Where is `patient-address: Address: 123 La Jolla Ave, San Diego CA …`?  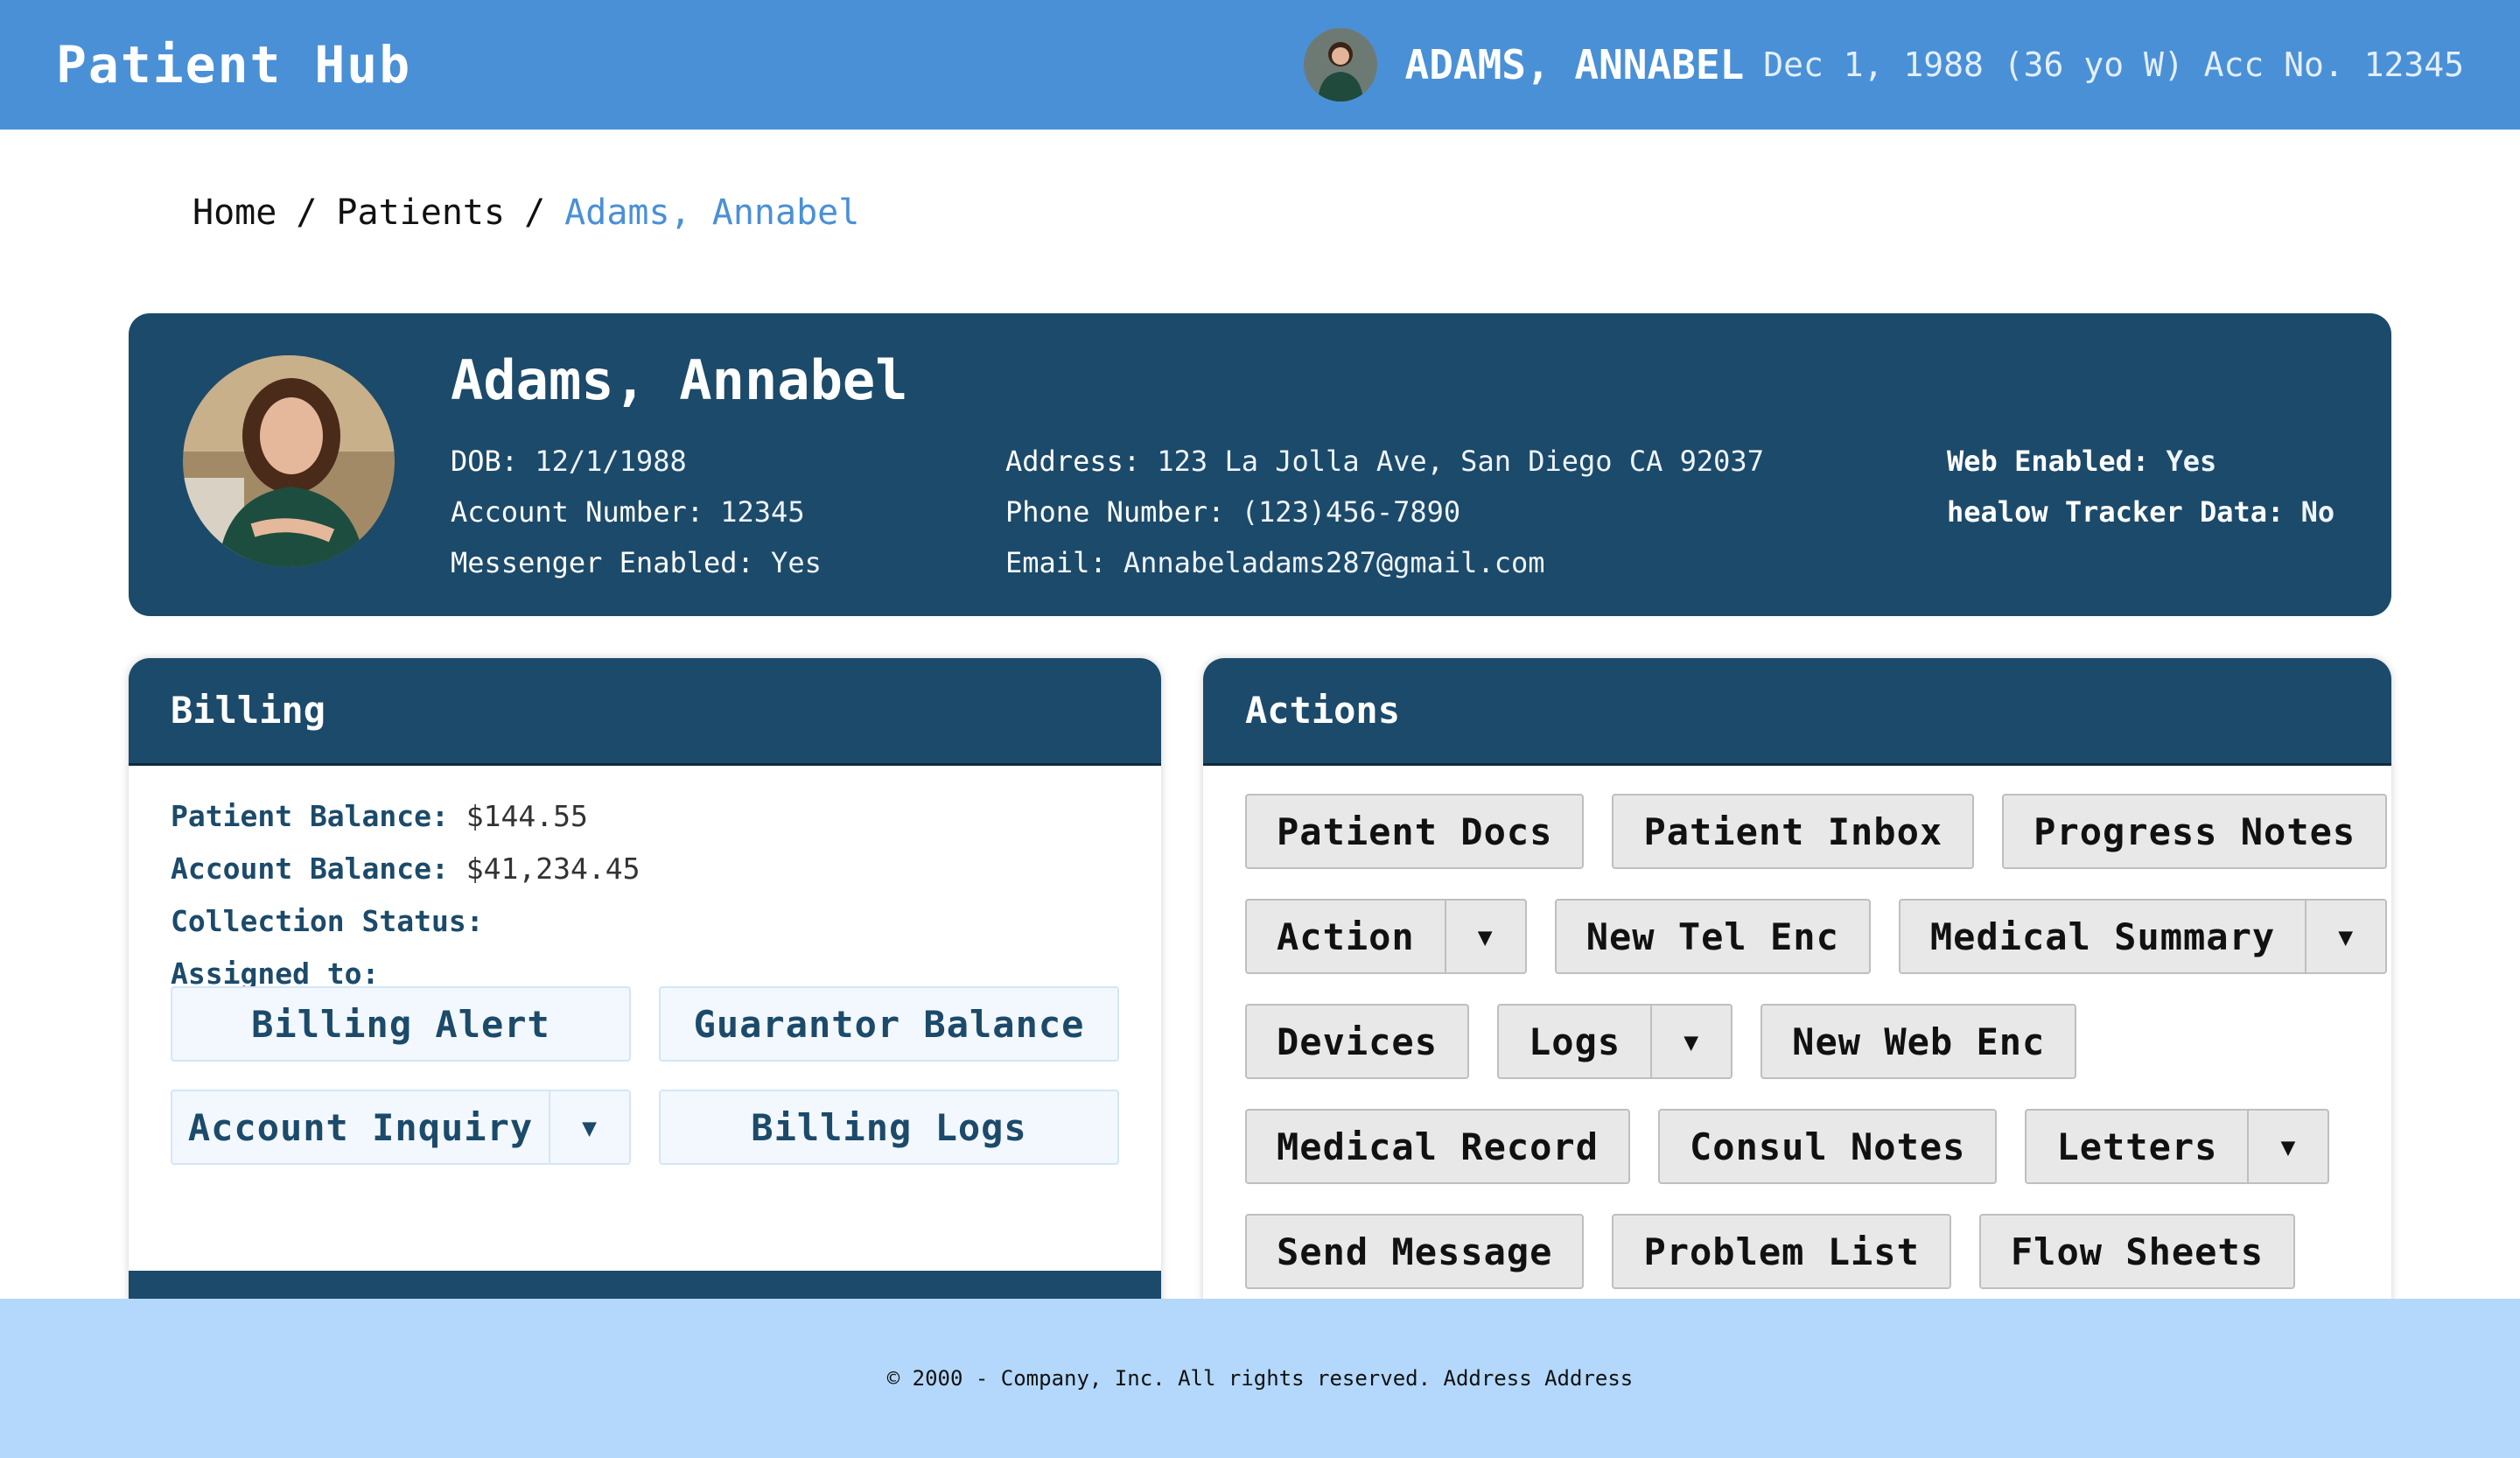
patient-address: Address: 123 La Jolla Ave, San Diego CA … is located at coordinates (1384, 461).